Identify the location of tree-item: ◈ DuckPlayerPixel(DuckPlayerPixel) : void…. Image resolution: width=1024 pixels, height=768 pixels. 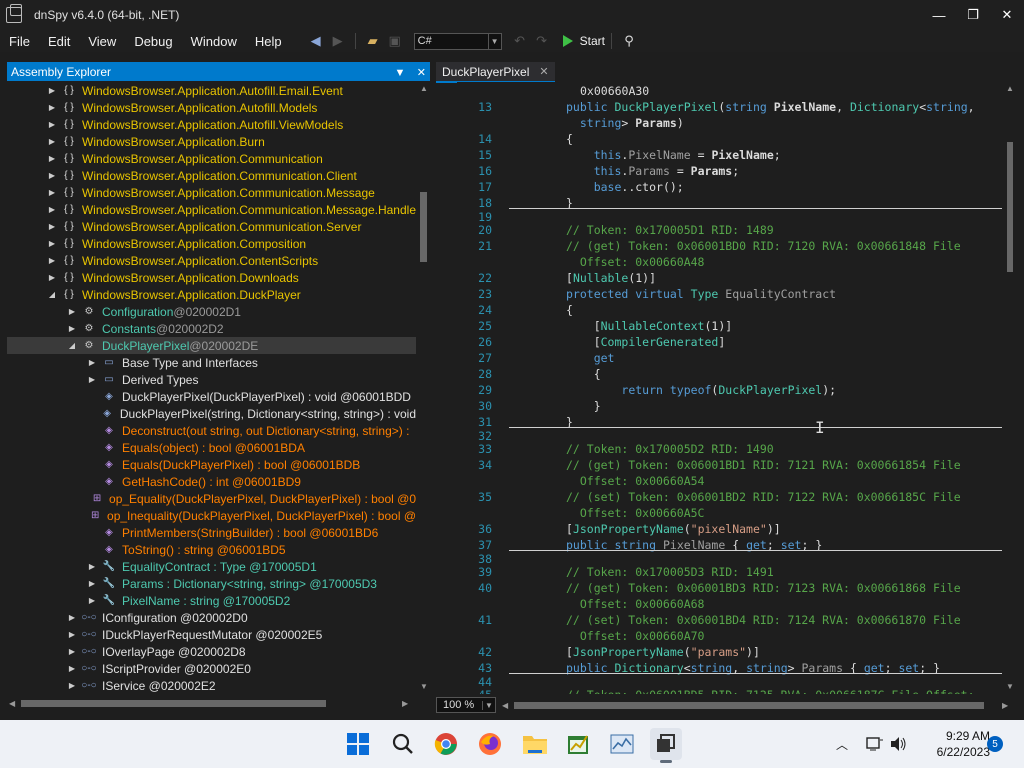
(211, 396).